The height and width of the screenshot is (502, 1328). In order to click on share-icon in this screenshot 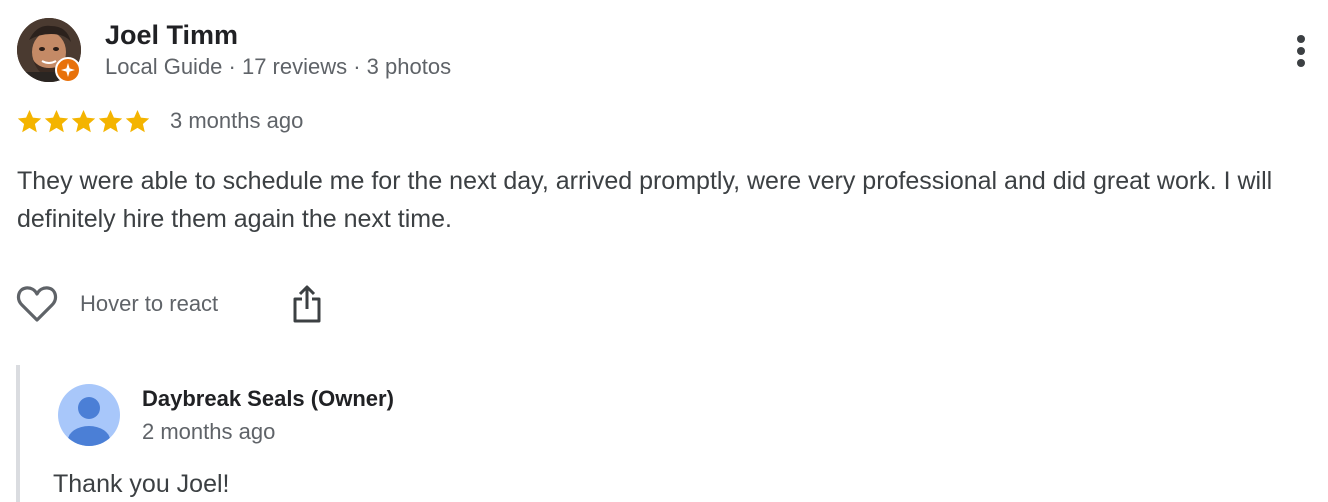, I will do `click(307, 304)`.